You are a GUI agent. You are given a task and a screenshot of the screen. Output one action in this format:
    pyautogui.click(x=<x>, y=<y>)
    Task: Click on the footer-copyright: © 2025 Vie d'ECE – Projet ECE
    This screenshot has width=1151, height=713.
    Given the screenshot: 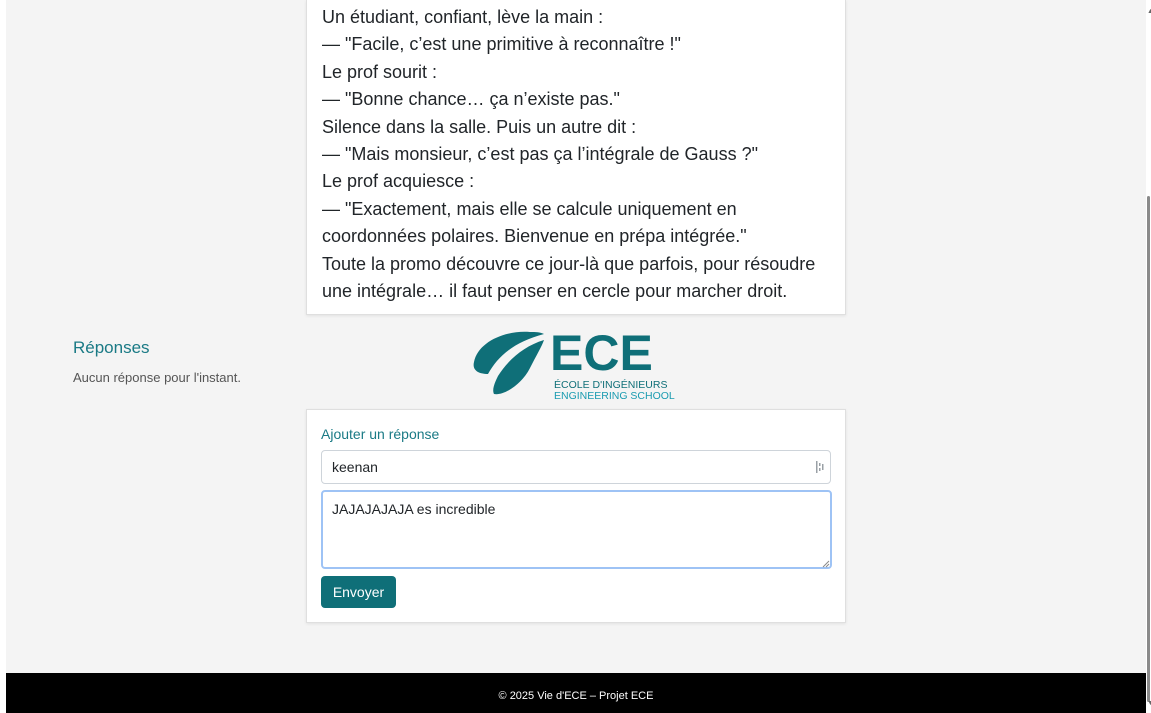 What is the action you would take?
    pyautogui.click(x=576, y=696)
    